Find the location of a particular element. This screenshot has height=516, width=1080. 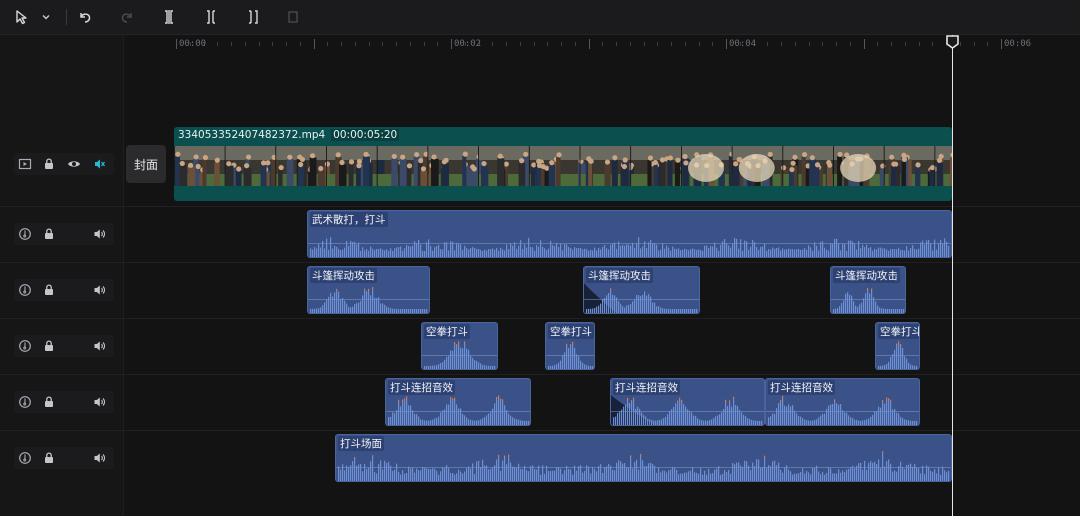

split-right-button is located at coordinates (253, 17).